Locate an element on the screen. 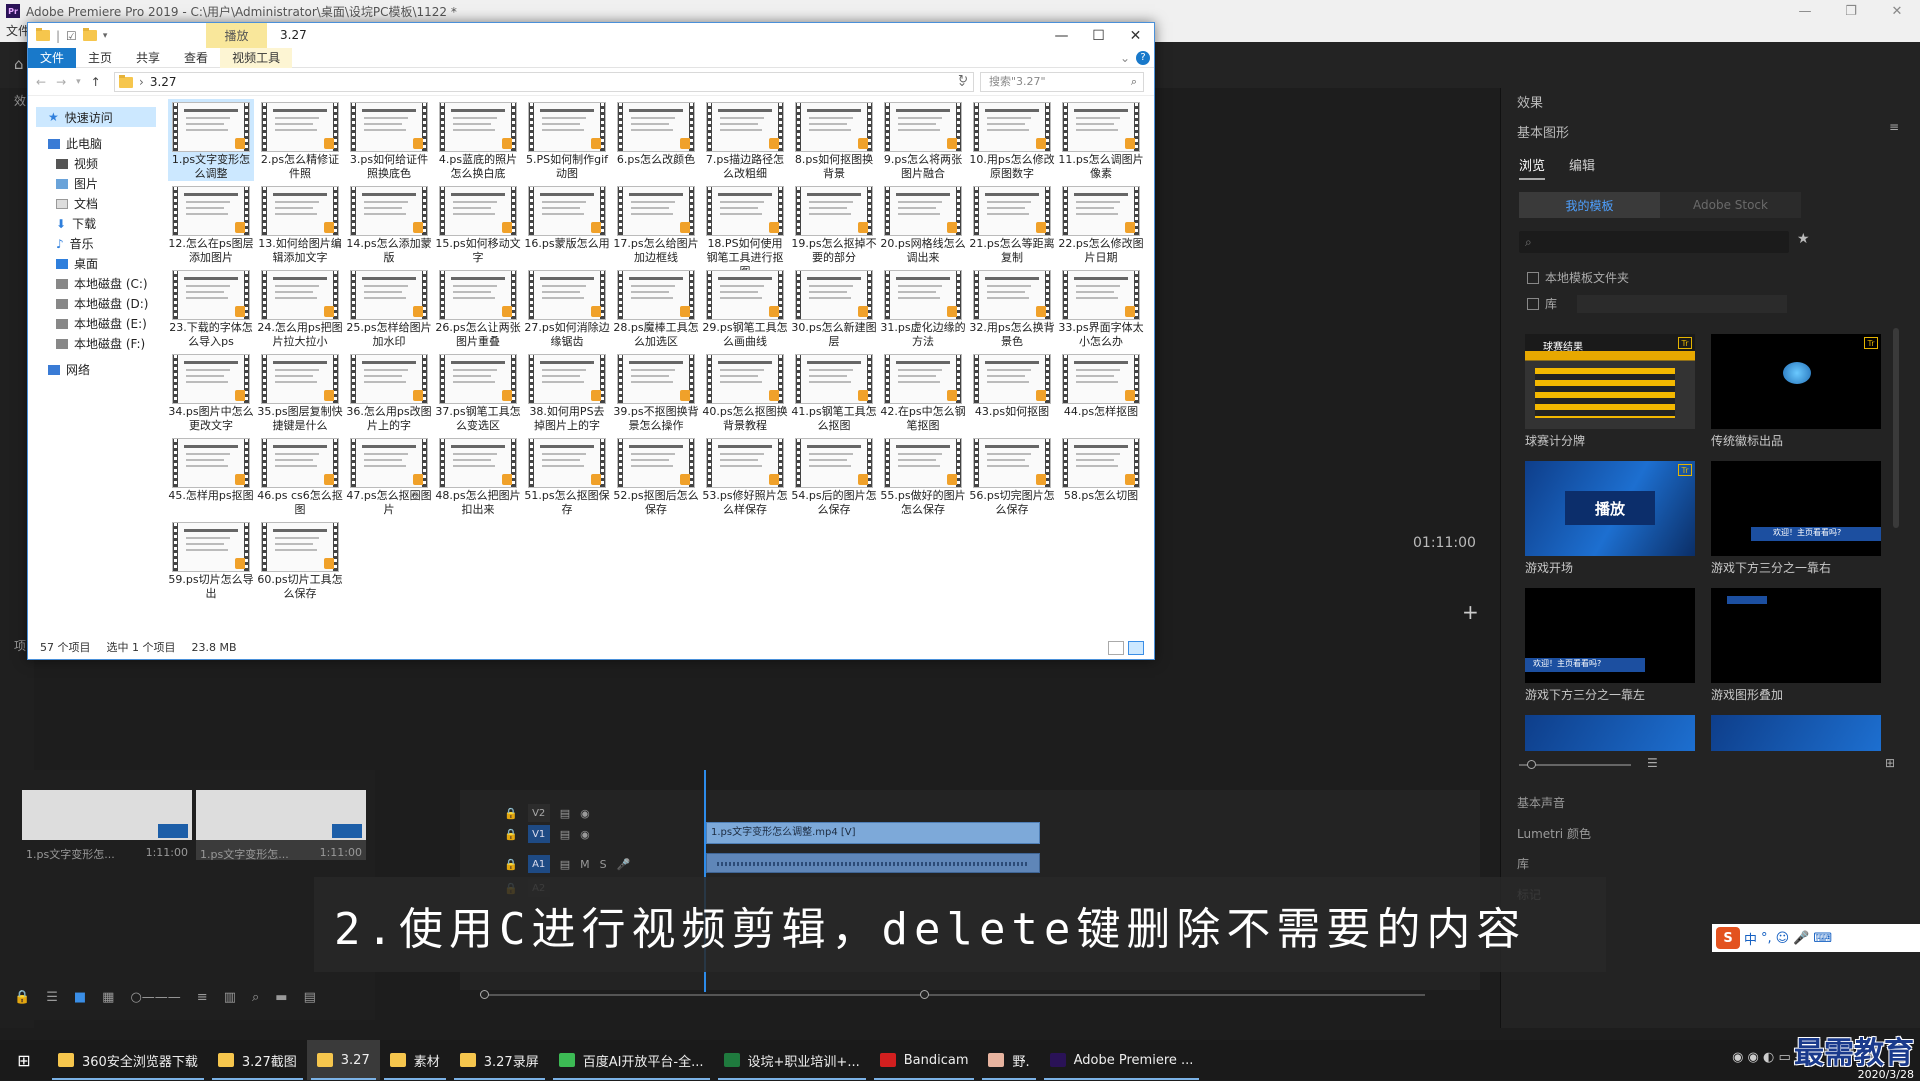 Image resolution: width=1920 pixels, height=1081 pixels. sogou-logo-icon: S is located at coordinates (1728, 938).